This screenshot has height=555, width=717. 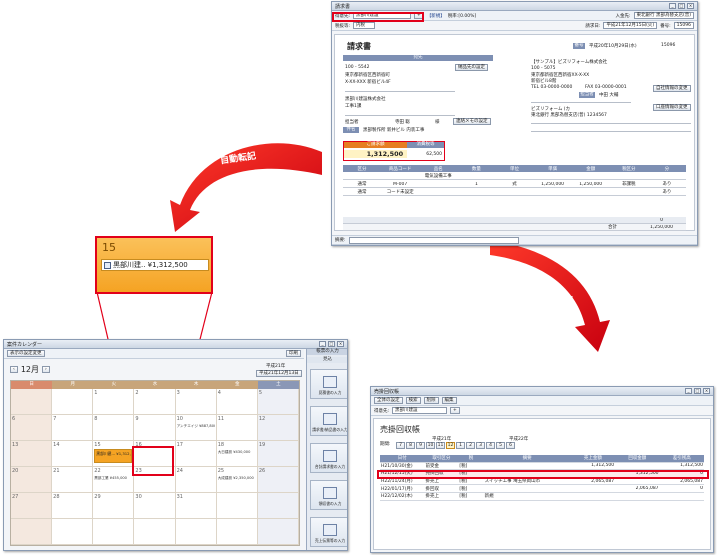 What do you see at coordinates (450, 445) in the screenshot?
I see `month-button: 12` at bounding box center [450, 445].